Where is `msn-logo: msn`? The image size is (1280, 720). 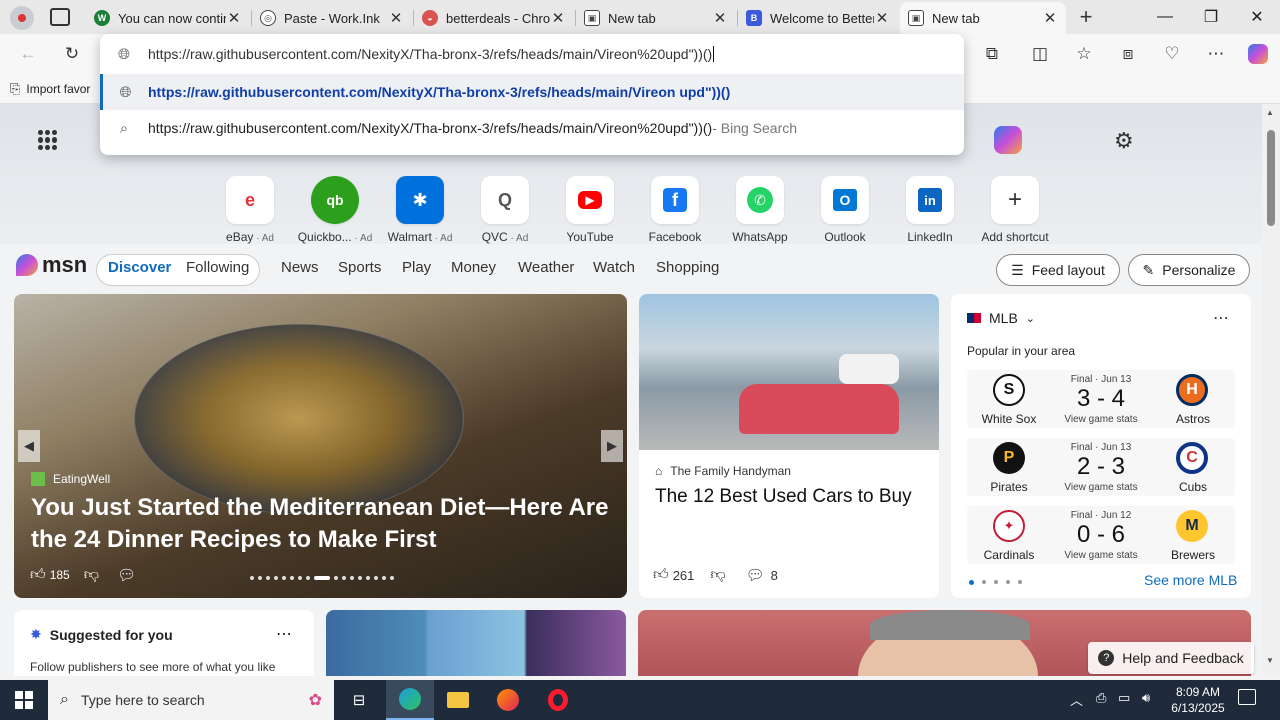 msn-logo: msn is located at coordinates (51, 265).